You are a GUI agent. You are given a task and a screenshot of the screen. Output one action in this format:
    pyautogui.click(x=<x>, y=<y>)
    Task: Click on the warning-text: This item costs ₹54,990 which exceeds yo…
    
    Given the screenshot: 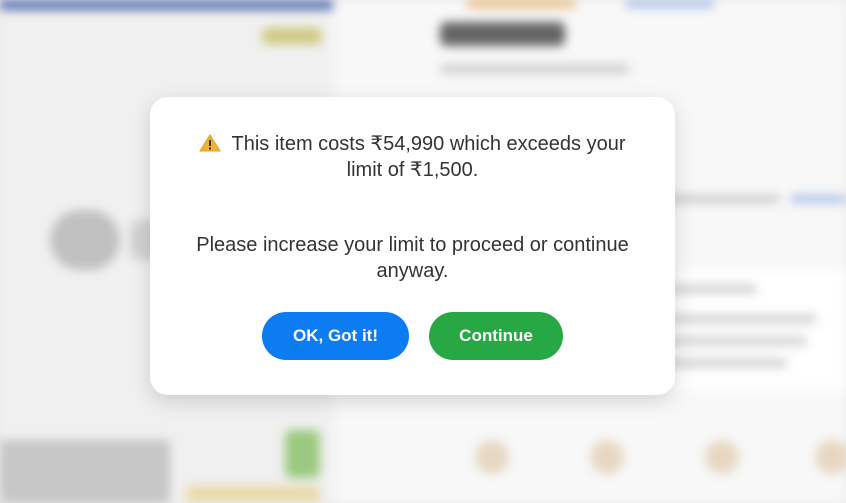 What is the action you would take?
    pyautogui.click(x=428, y=157)
    